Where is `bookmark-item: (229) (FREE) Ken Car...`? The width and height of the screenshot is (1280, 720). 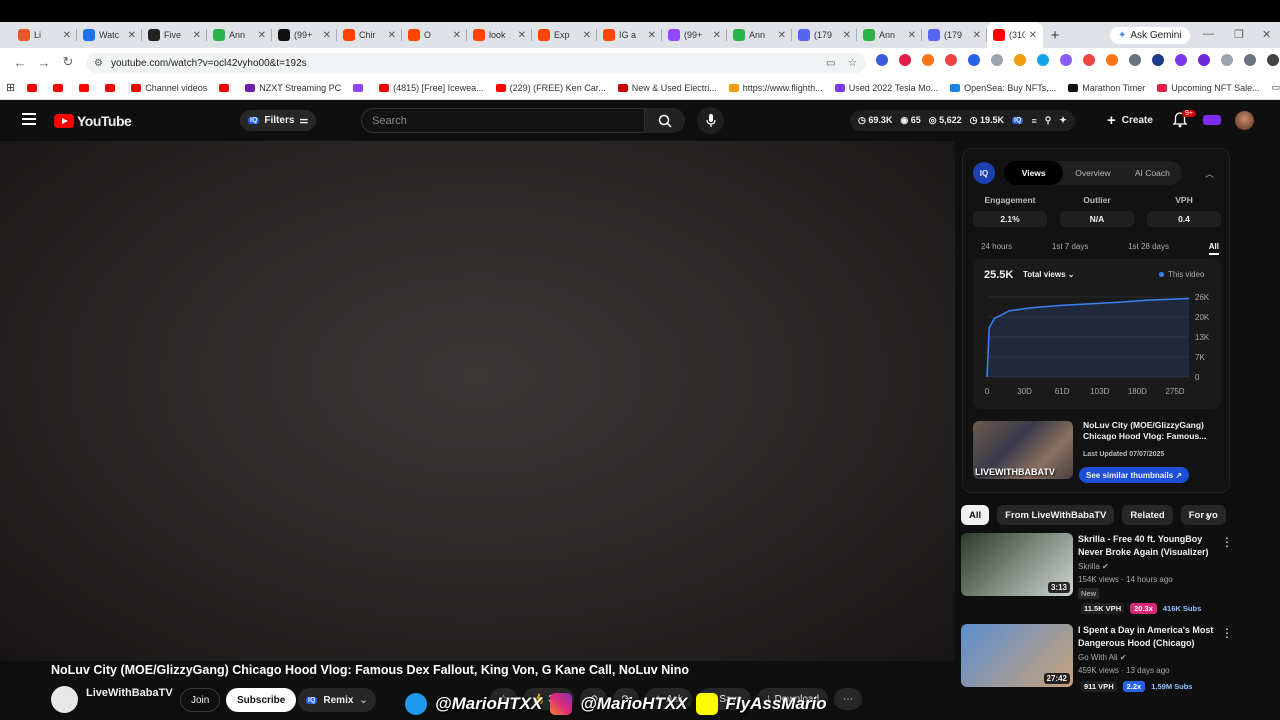 bookmark-item: (229) (FREE) Ken Car... is located at coordinates (551, 88).